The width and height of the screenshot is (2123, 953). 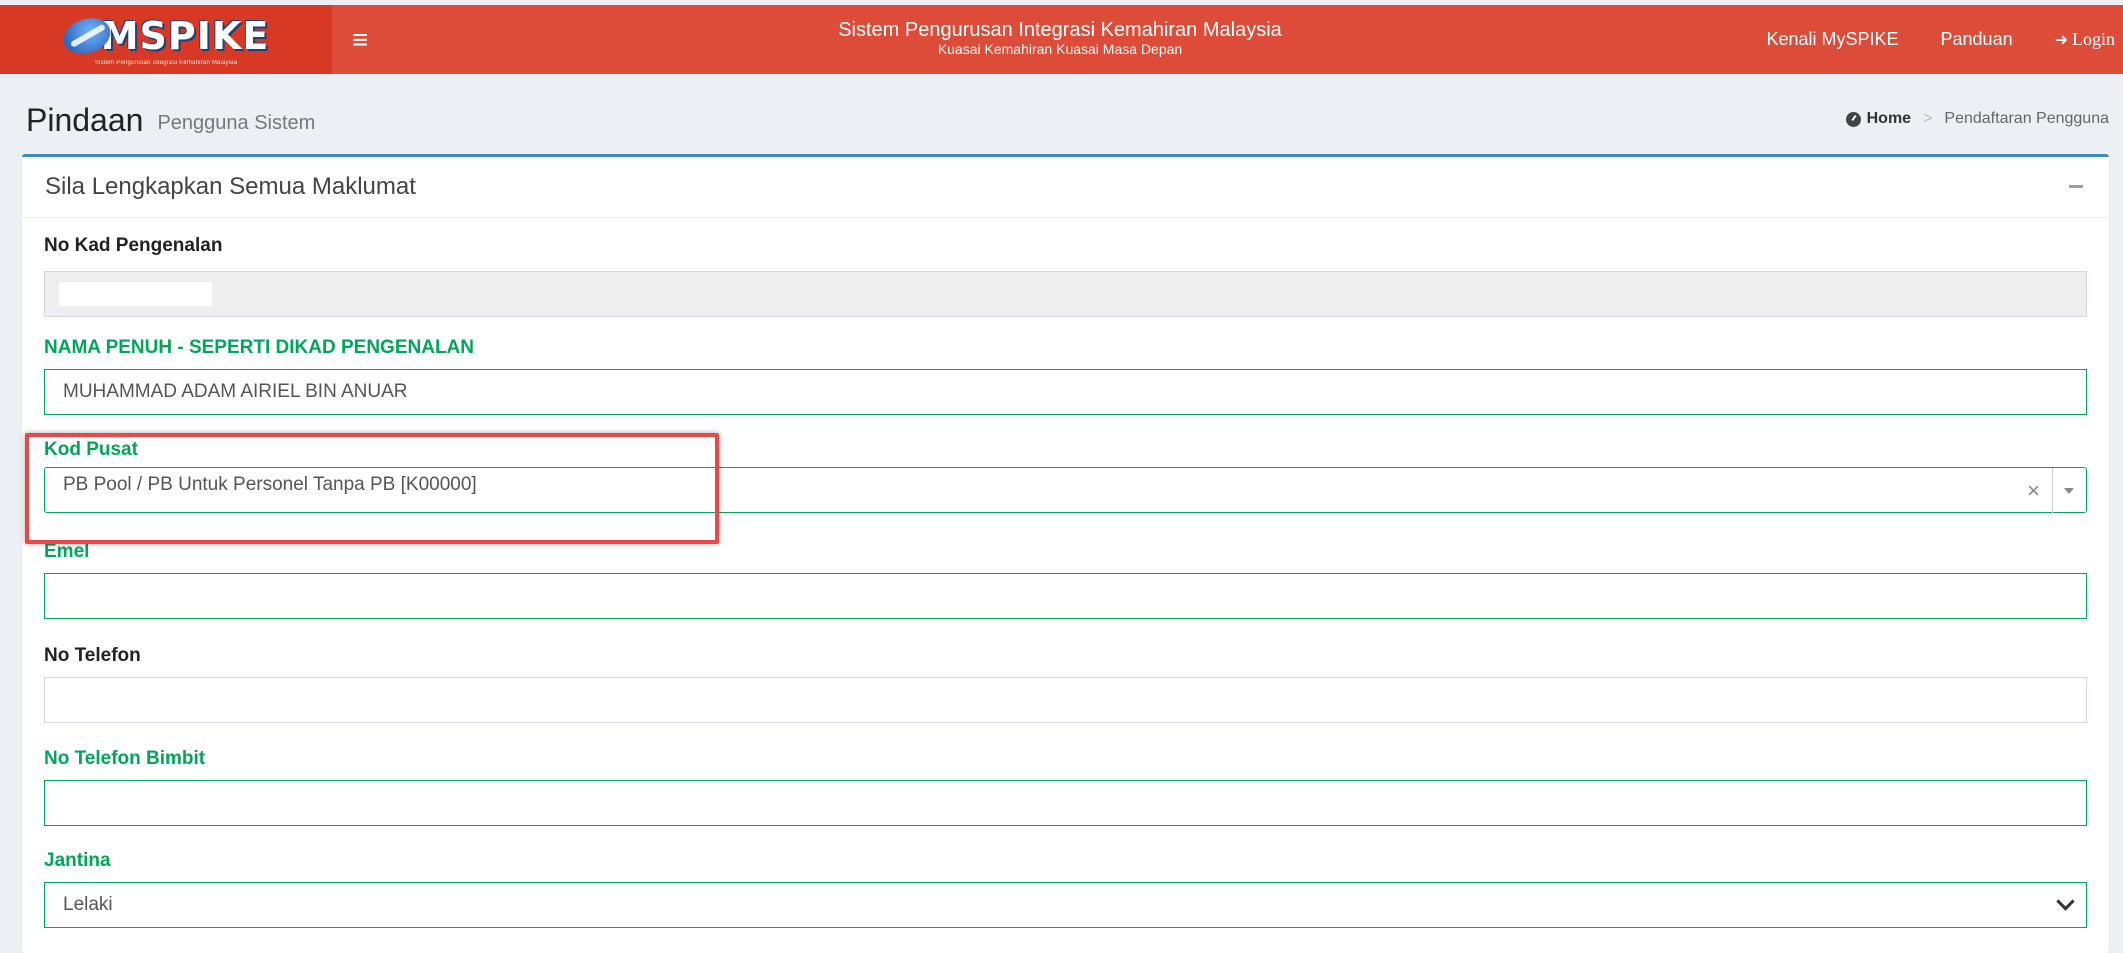 I want to click on chevron-down-icon, so click(x=2065, y=901).